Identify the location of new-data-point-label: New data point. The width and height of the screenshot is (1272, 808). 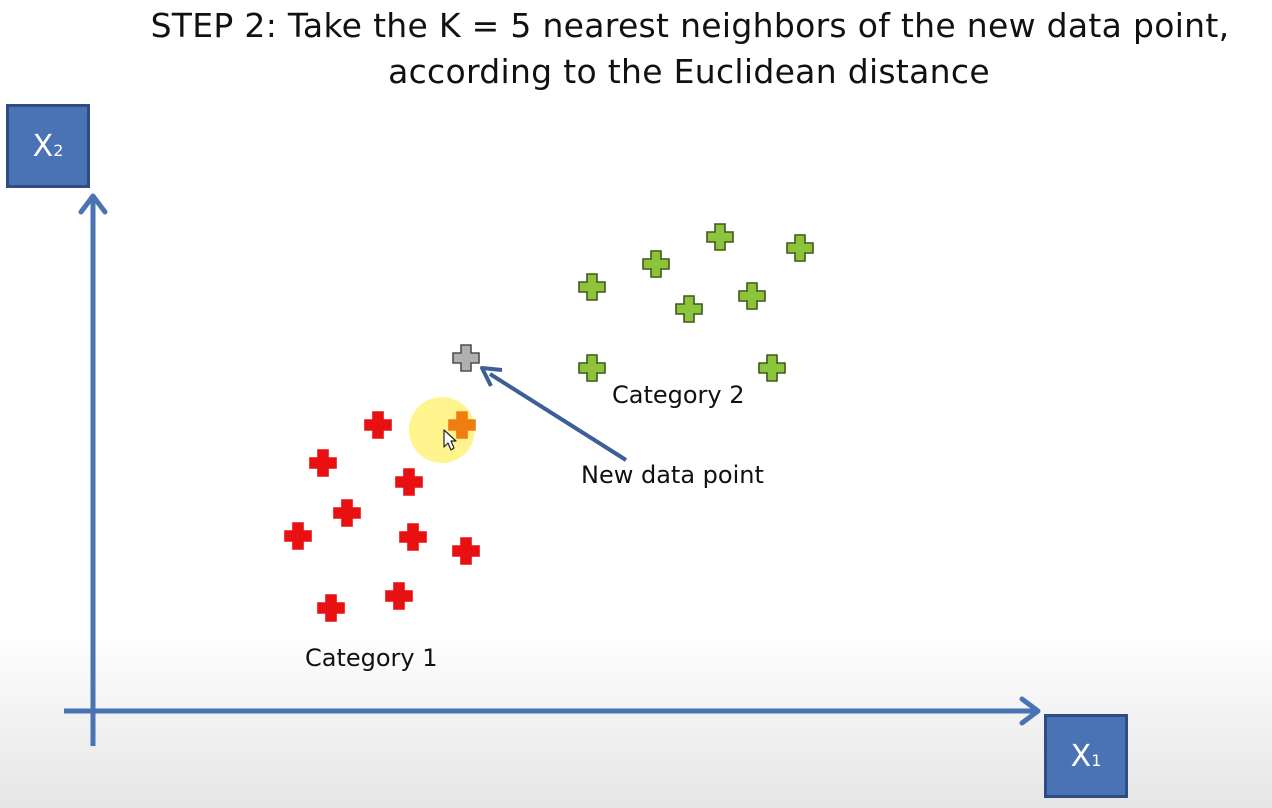
(672, 475).